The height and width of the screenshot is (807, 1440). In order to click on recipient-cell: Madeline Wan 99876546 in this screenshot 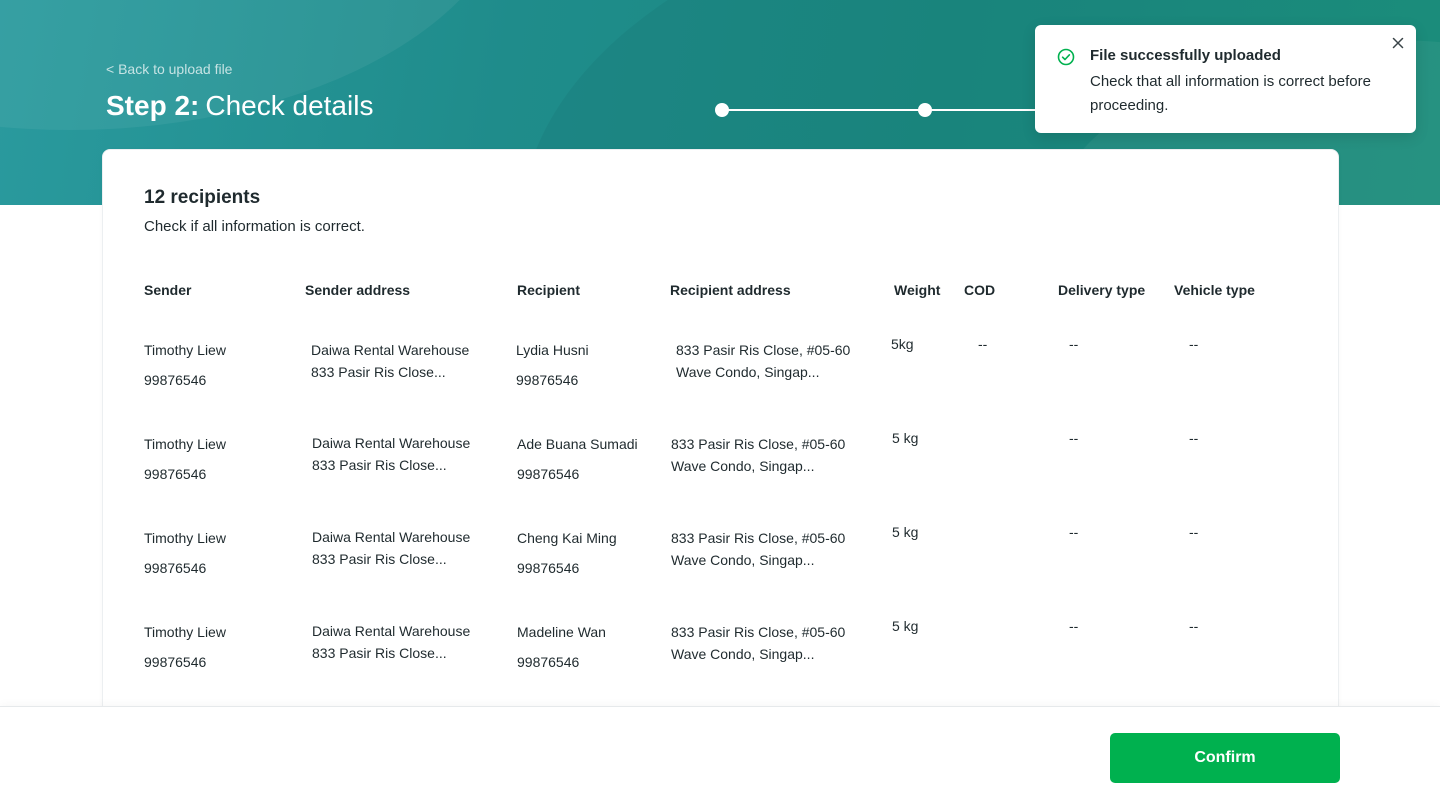, I will do `click(561, 647)`.